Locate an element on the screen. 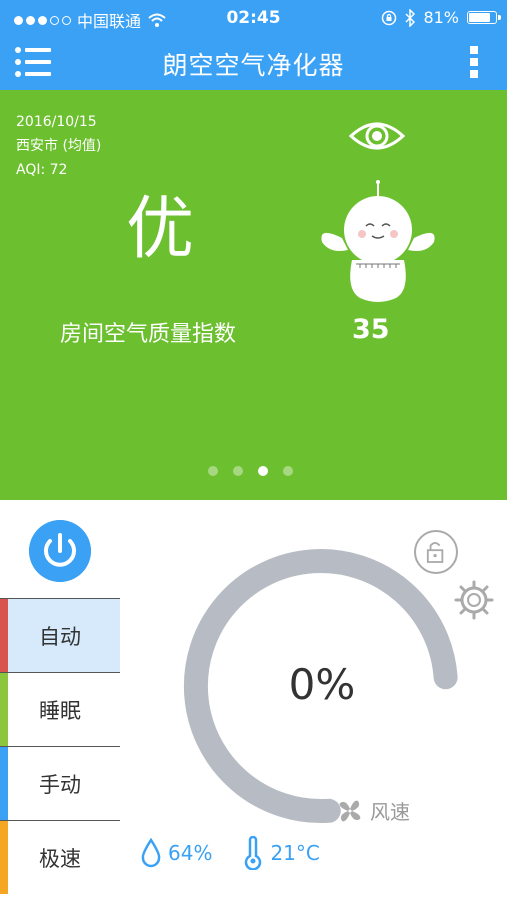 The height and width of the screenshot is (900, 507). power-button is located at coordinates (60, 551).